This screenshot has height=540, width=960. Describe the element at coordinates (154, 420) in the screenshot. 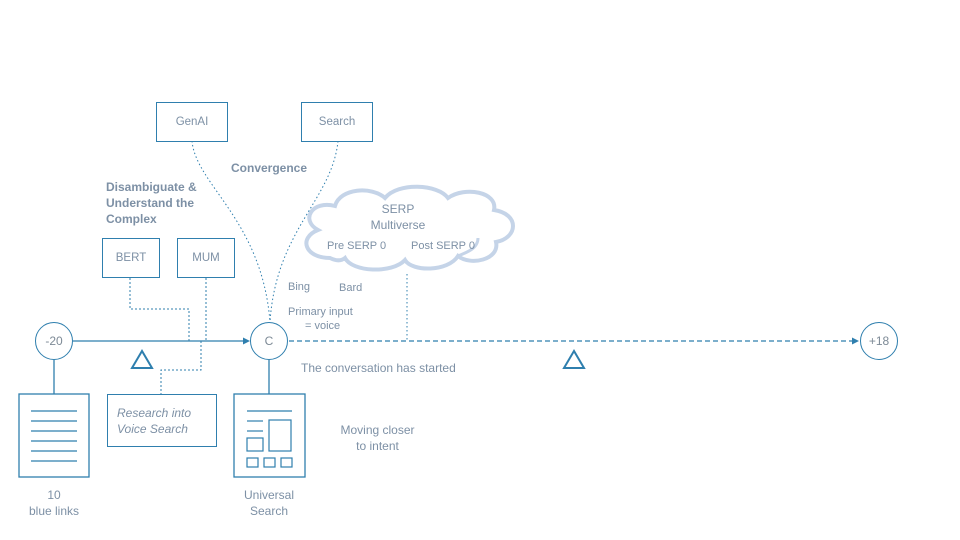

I see `research-label: Research into Voice Search` at that location.